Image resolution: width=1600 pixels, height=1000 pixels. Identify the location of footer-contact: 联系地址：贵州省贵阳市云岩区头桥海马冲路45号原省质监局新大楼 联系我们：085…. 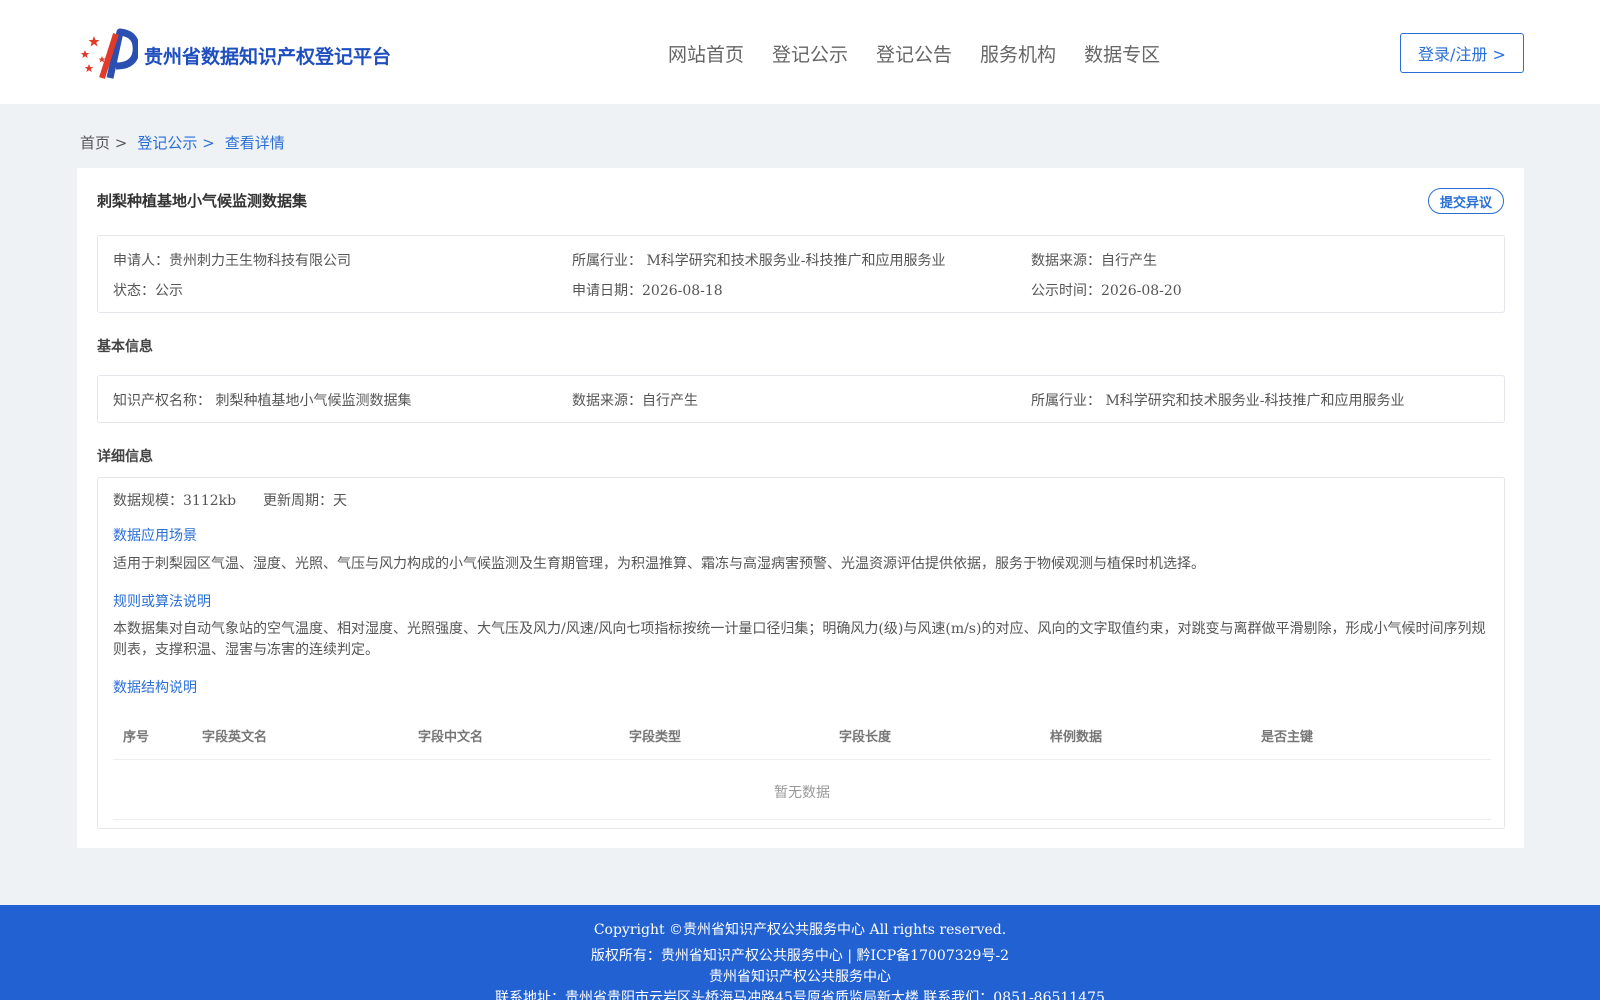
(800, 995).